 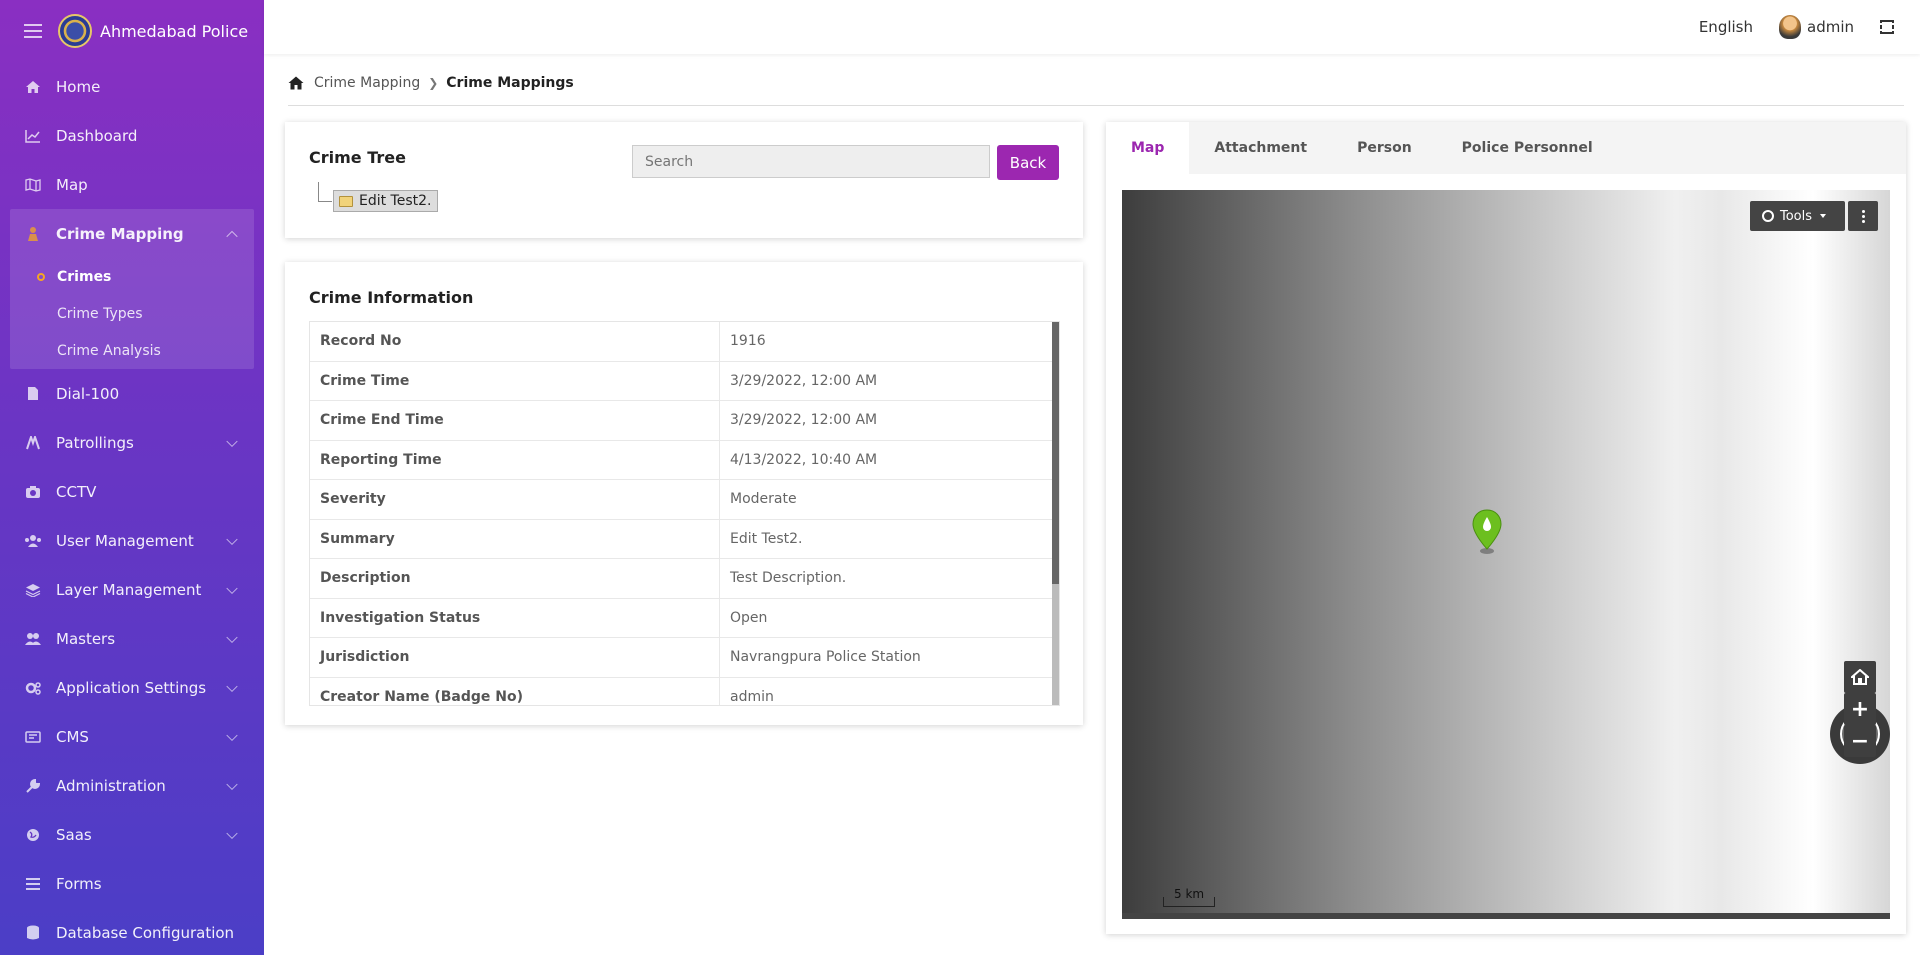 What do you see at coordinates (145, 932) in the screenshot?
I see `sidebar-item-label: Database Configuration` at bounding box center [145, 932].